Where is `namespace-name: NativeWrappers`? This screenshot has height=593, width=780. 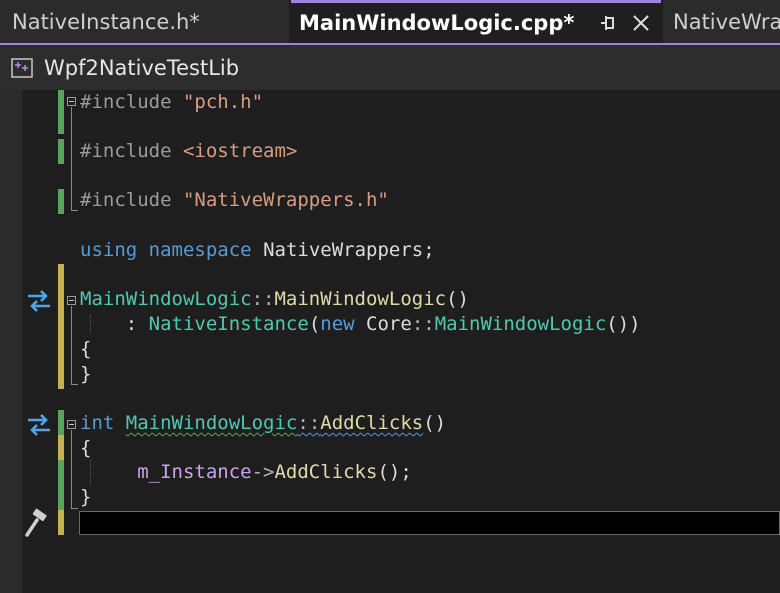 namespace-name: NativeWrappers is located at coordinates (343, 250).